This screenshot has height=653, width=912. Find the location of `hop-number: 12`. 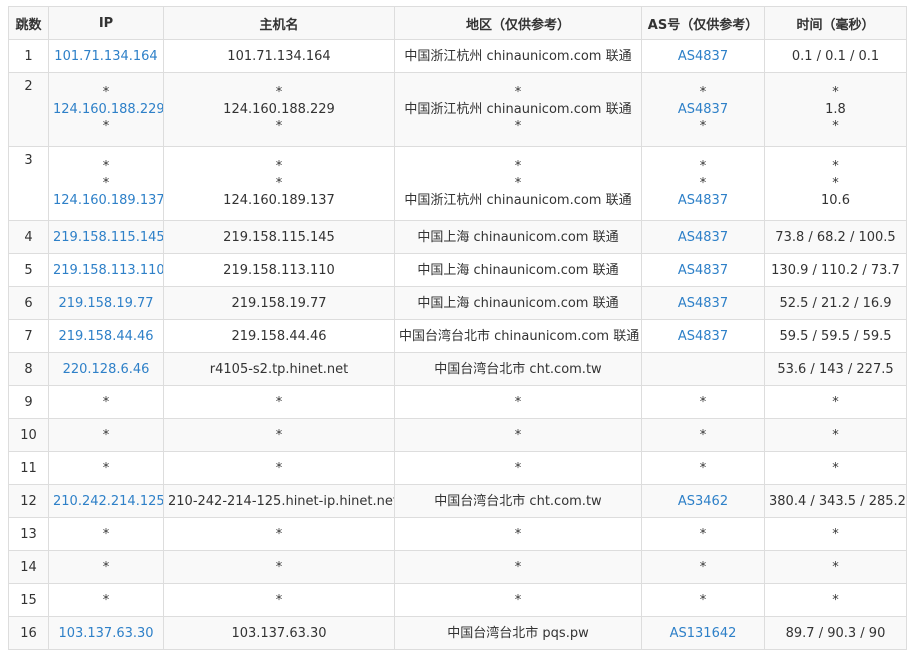

hop-number: 12 is located at coordinates (28, 501).